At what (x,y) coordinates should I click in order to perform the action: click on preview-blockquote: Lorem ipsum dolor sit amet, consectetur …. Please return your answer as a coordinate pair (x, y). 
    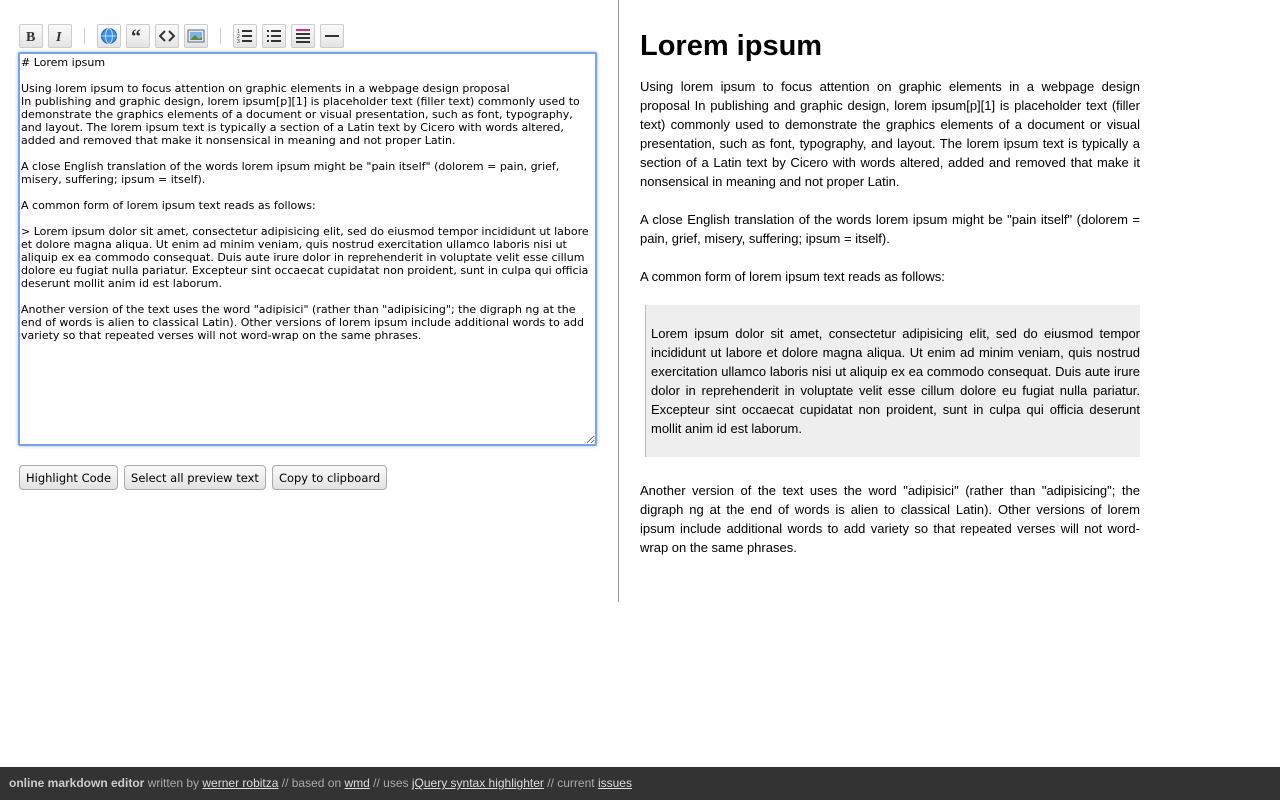
    Looking at the image, I should click on (892, 381).